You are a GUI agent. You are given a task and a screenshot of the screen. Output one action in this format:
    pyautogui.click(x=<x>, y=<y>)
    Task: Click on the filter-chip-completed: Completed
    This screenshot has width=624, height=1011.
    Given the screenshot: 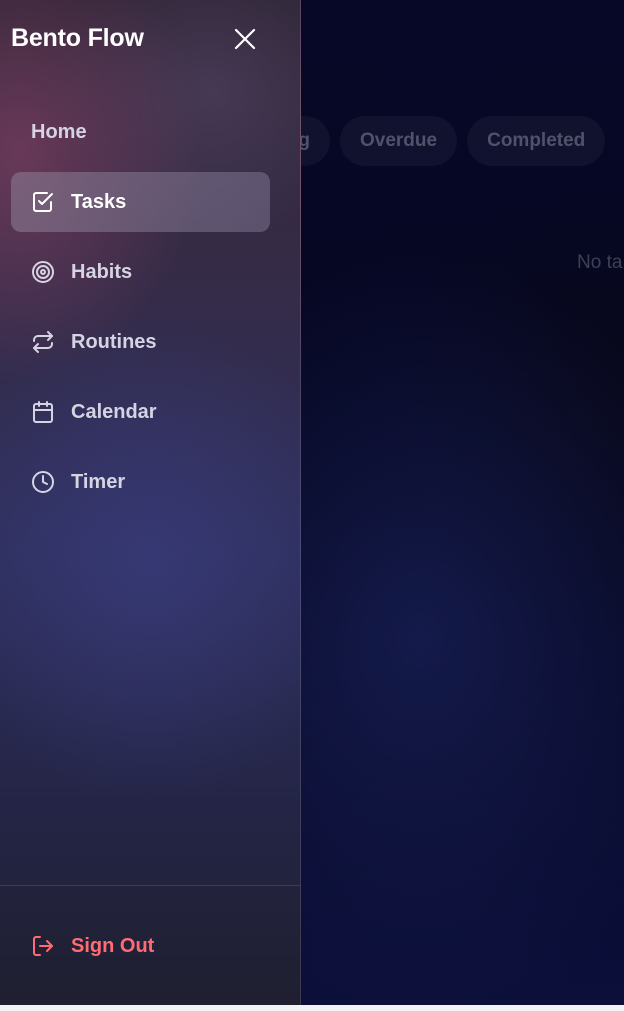 What is the action you would take?
    pyautogui.click(x=536, y=141)
    